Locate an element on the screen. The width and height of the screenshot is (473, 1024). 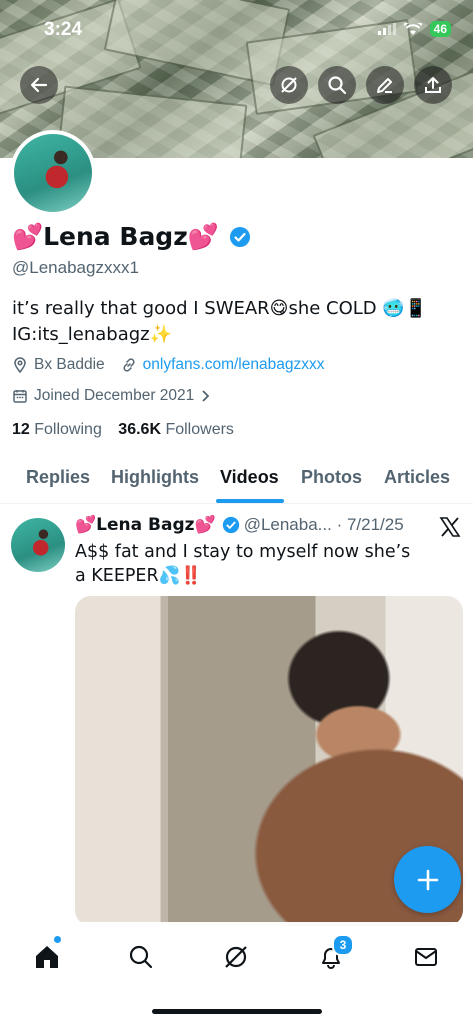
notifications-badge: 3 is located at coordinates (343, 945).